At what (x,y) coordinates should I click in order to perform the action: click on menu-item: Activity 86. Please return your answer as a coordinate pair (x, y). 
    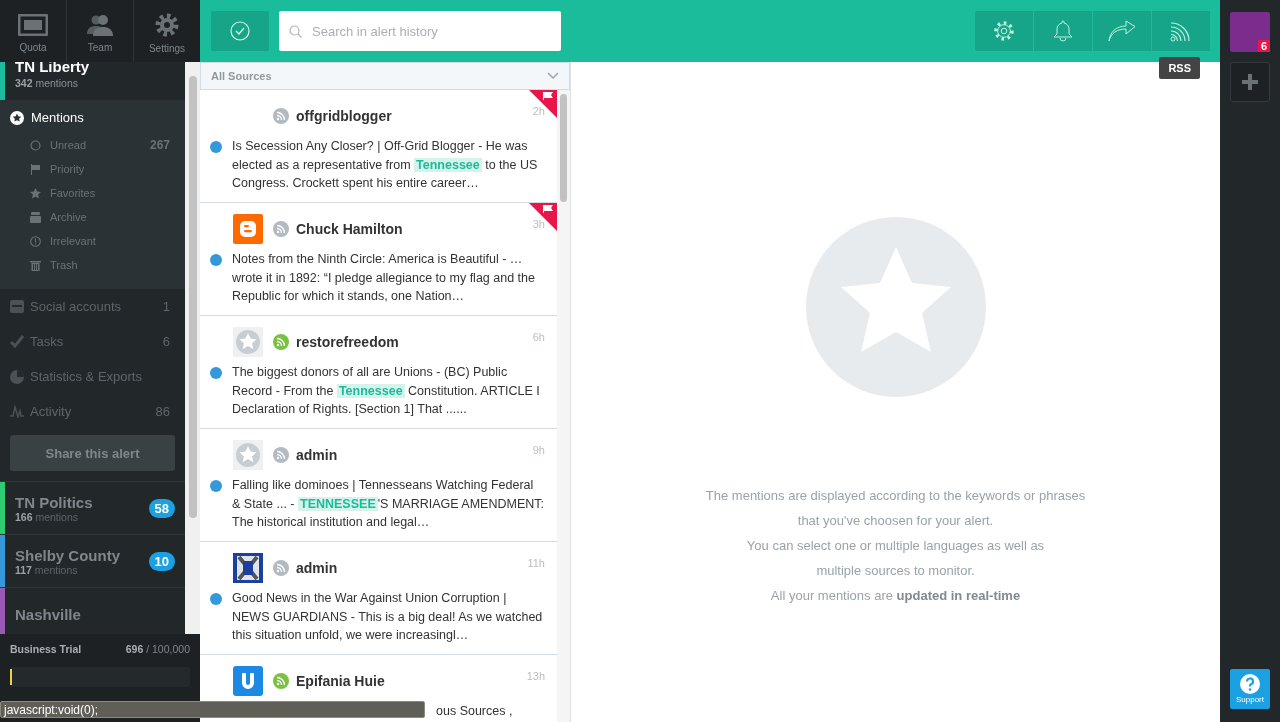
    Looking at the image, I should click on (92, 411).